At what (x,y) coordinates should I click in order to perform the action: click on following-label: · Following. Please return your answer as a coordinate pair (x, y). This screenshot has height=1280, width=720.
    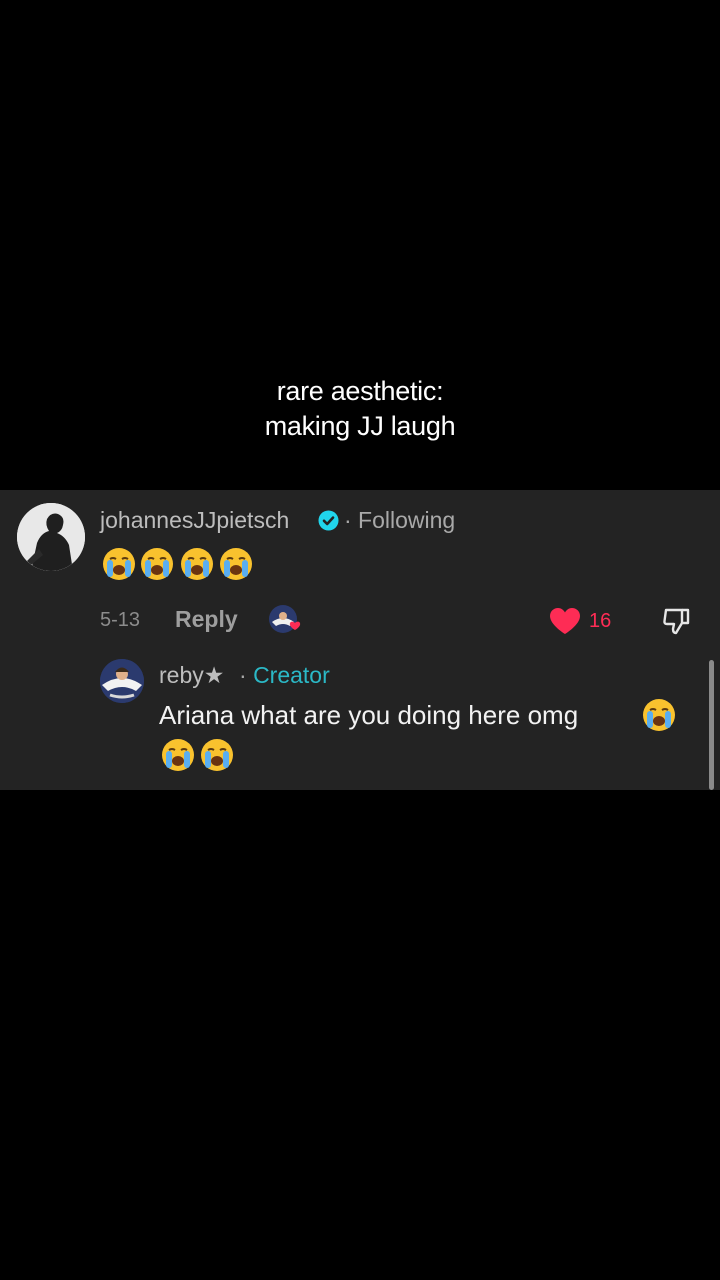
    Looking at the image, I should click on (400, 520).